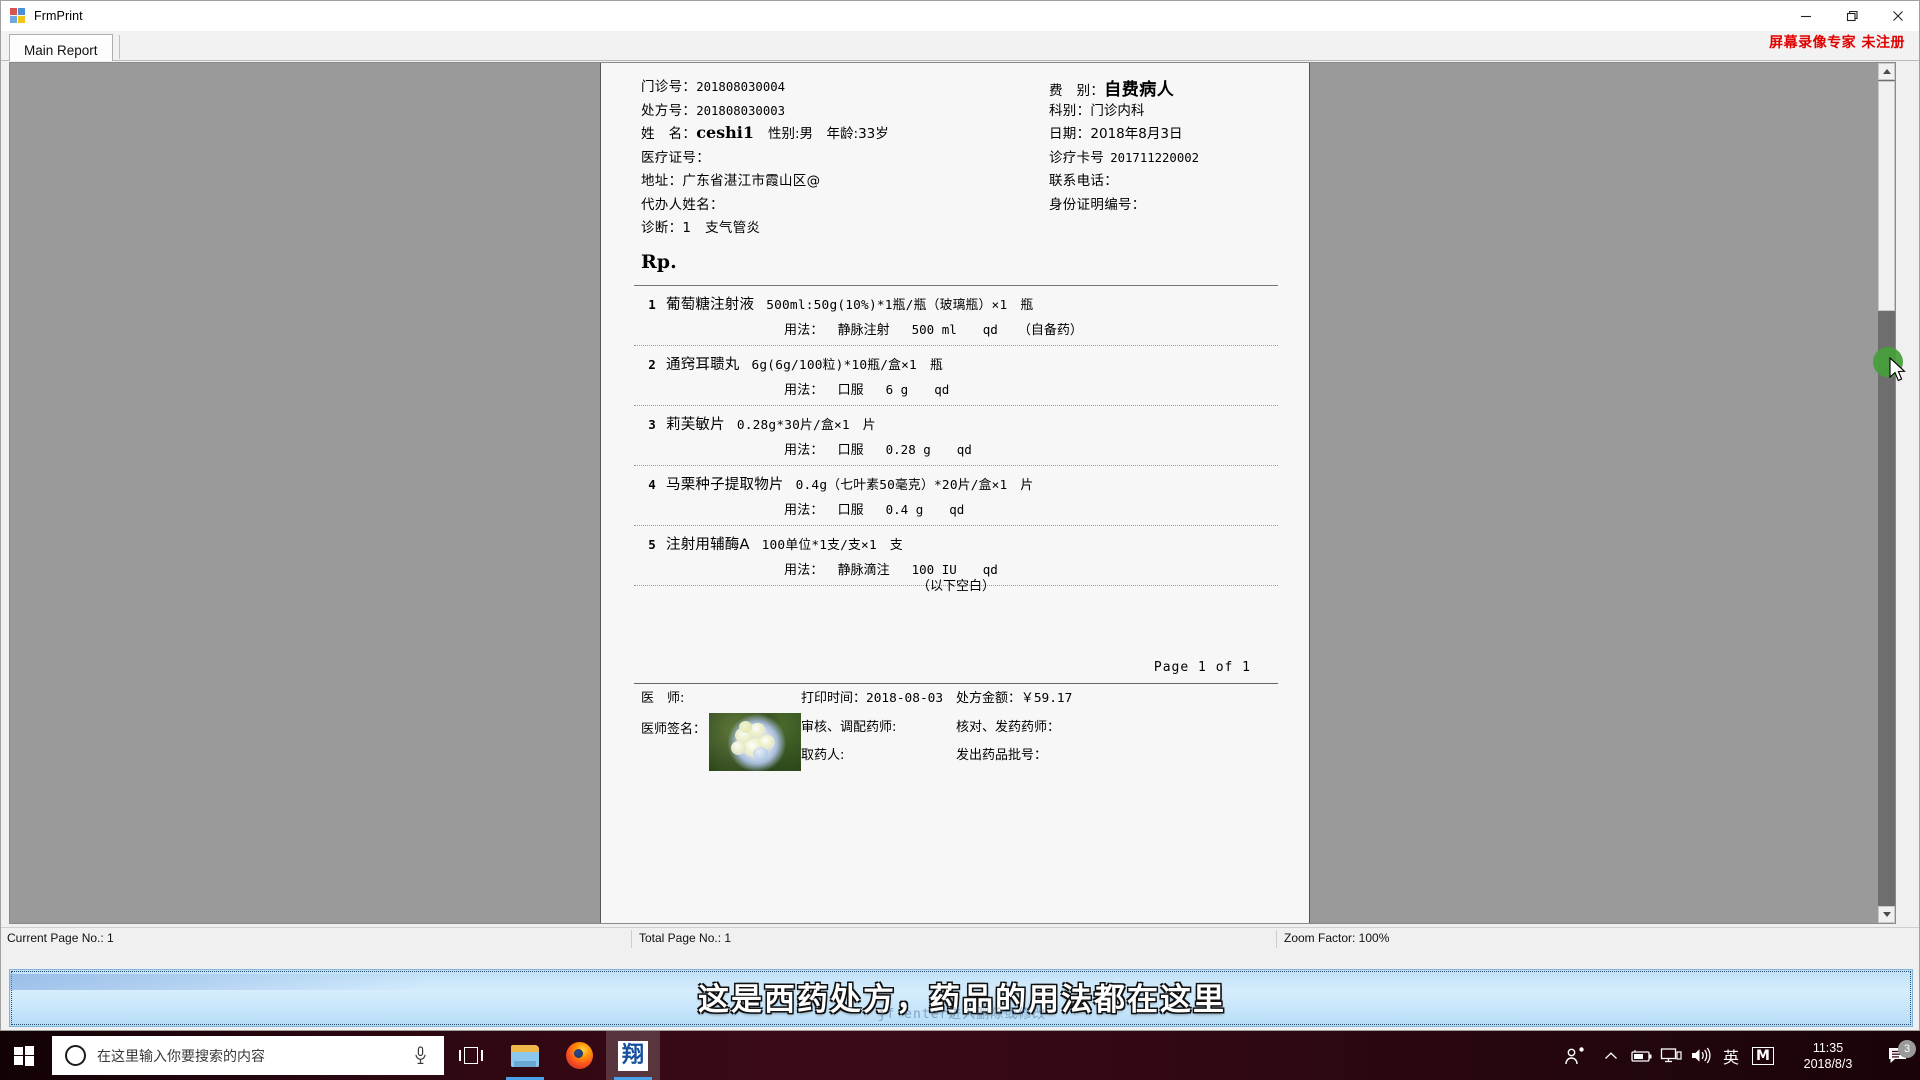  What do you see at coordinates (1014, 696) in the screenshot?
I see `amount-field: 处方金额：￥59.17` at bounding box center [1014, 696].